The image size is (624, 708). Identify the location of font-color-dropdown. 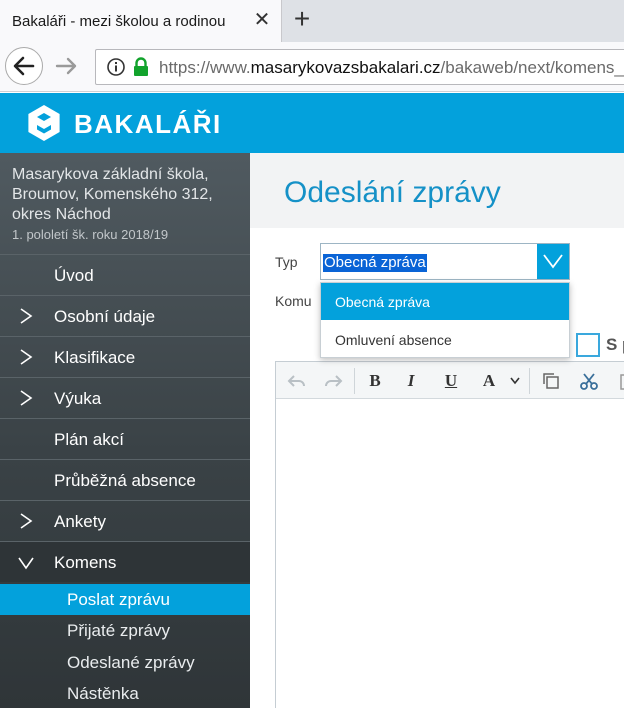
(515, 381).